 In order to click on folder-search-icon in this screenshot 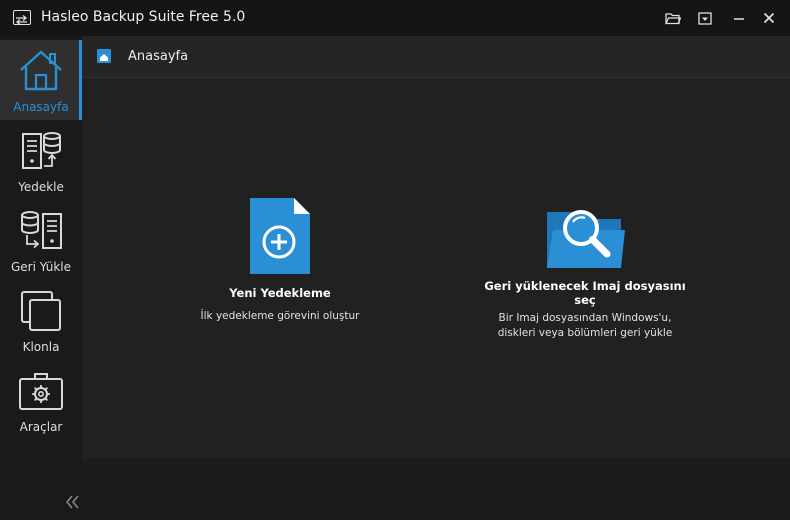, I will do `click(586, 239)`.